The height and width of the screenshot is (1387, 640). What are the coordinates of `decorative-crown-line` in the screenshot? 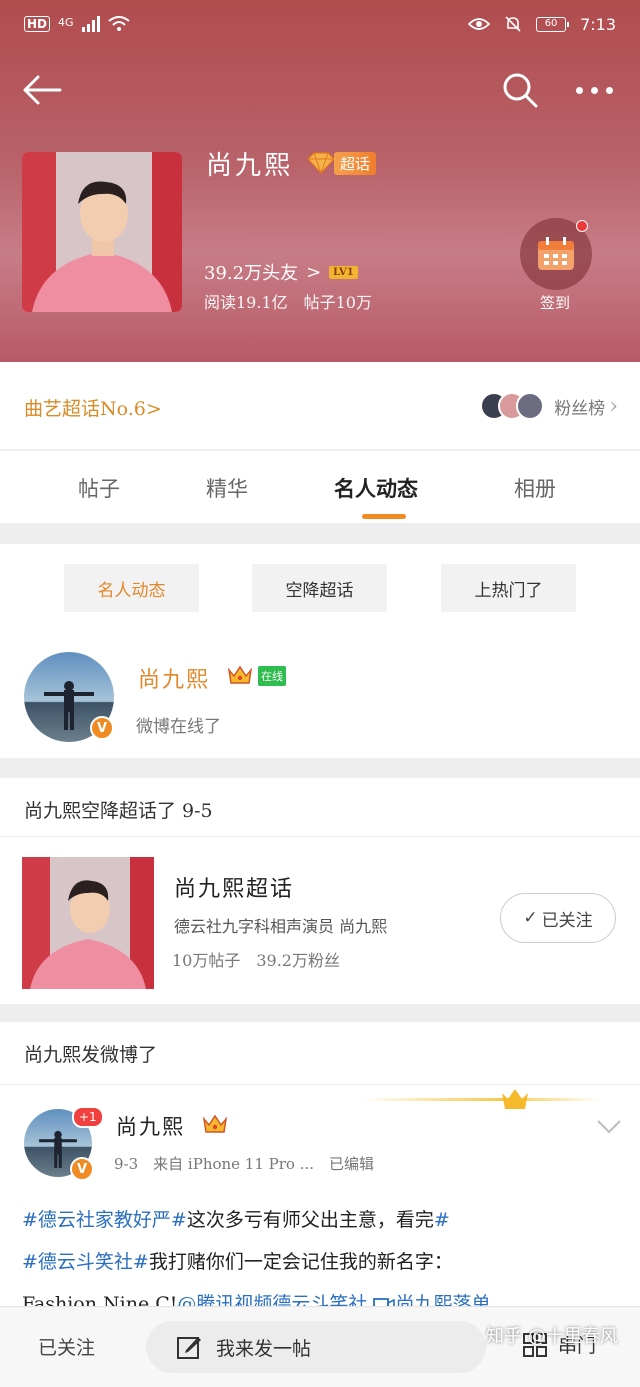 It's located at (480, 1099).